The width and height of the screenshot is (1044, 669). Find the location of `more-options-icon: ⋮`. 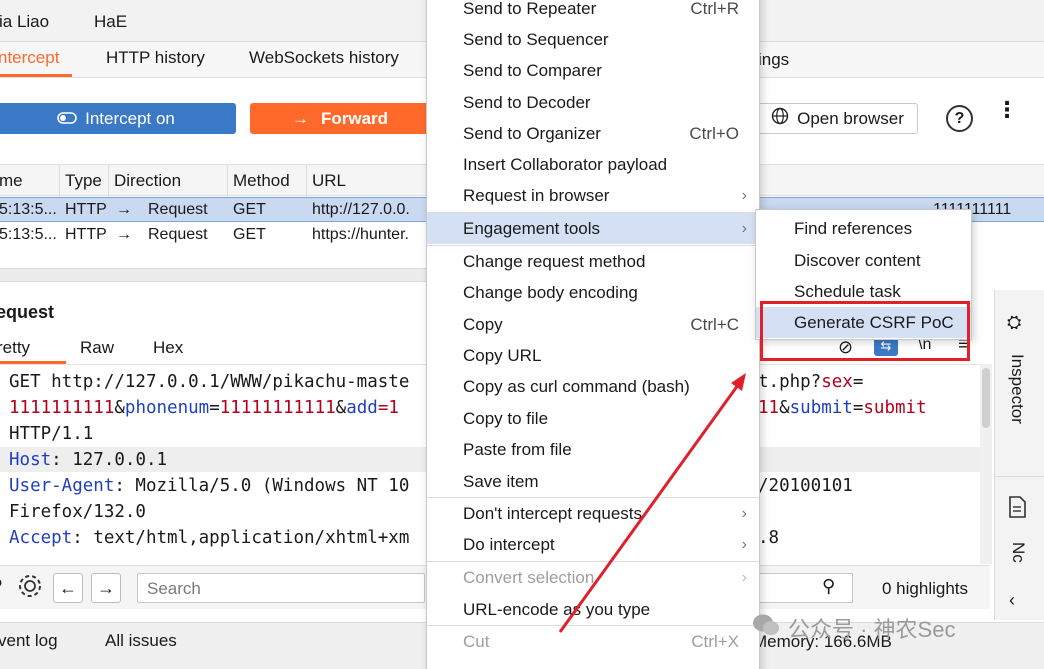

more-options-icon: ⋮ is located at coordinates (1007, 110).